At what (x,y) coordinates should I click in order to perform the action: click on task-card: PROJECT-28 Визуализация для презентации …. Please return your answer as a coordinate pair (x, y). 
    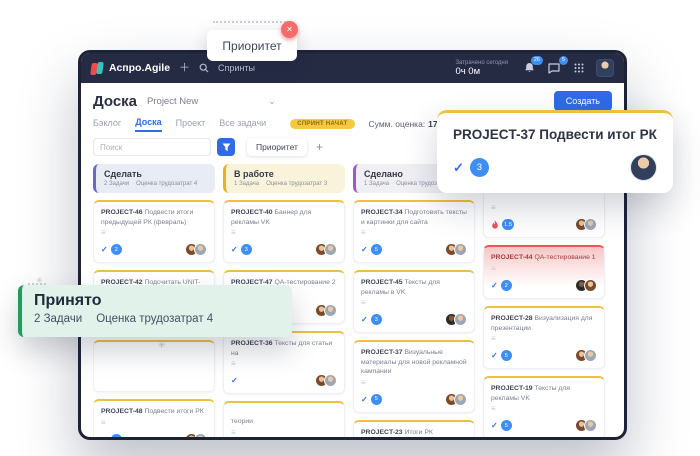
    Looking at the image, I should click on (544, 338).